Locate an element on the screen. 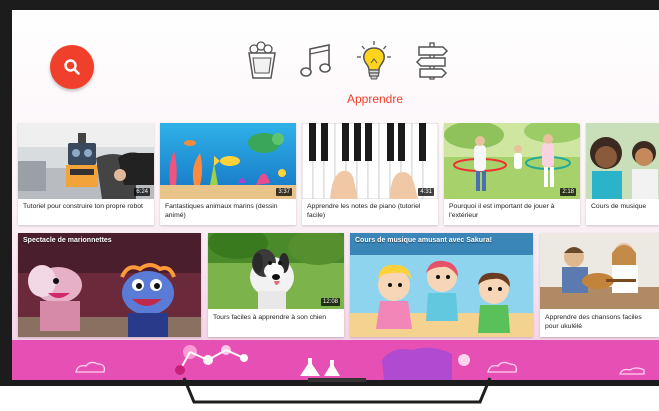  decorative-footer is located at coordinates (335, 360).